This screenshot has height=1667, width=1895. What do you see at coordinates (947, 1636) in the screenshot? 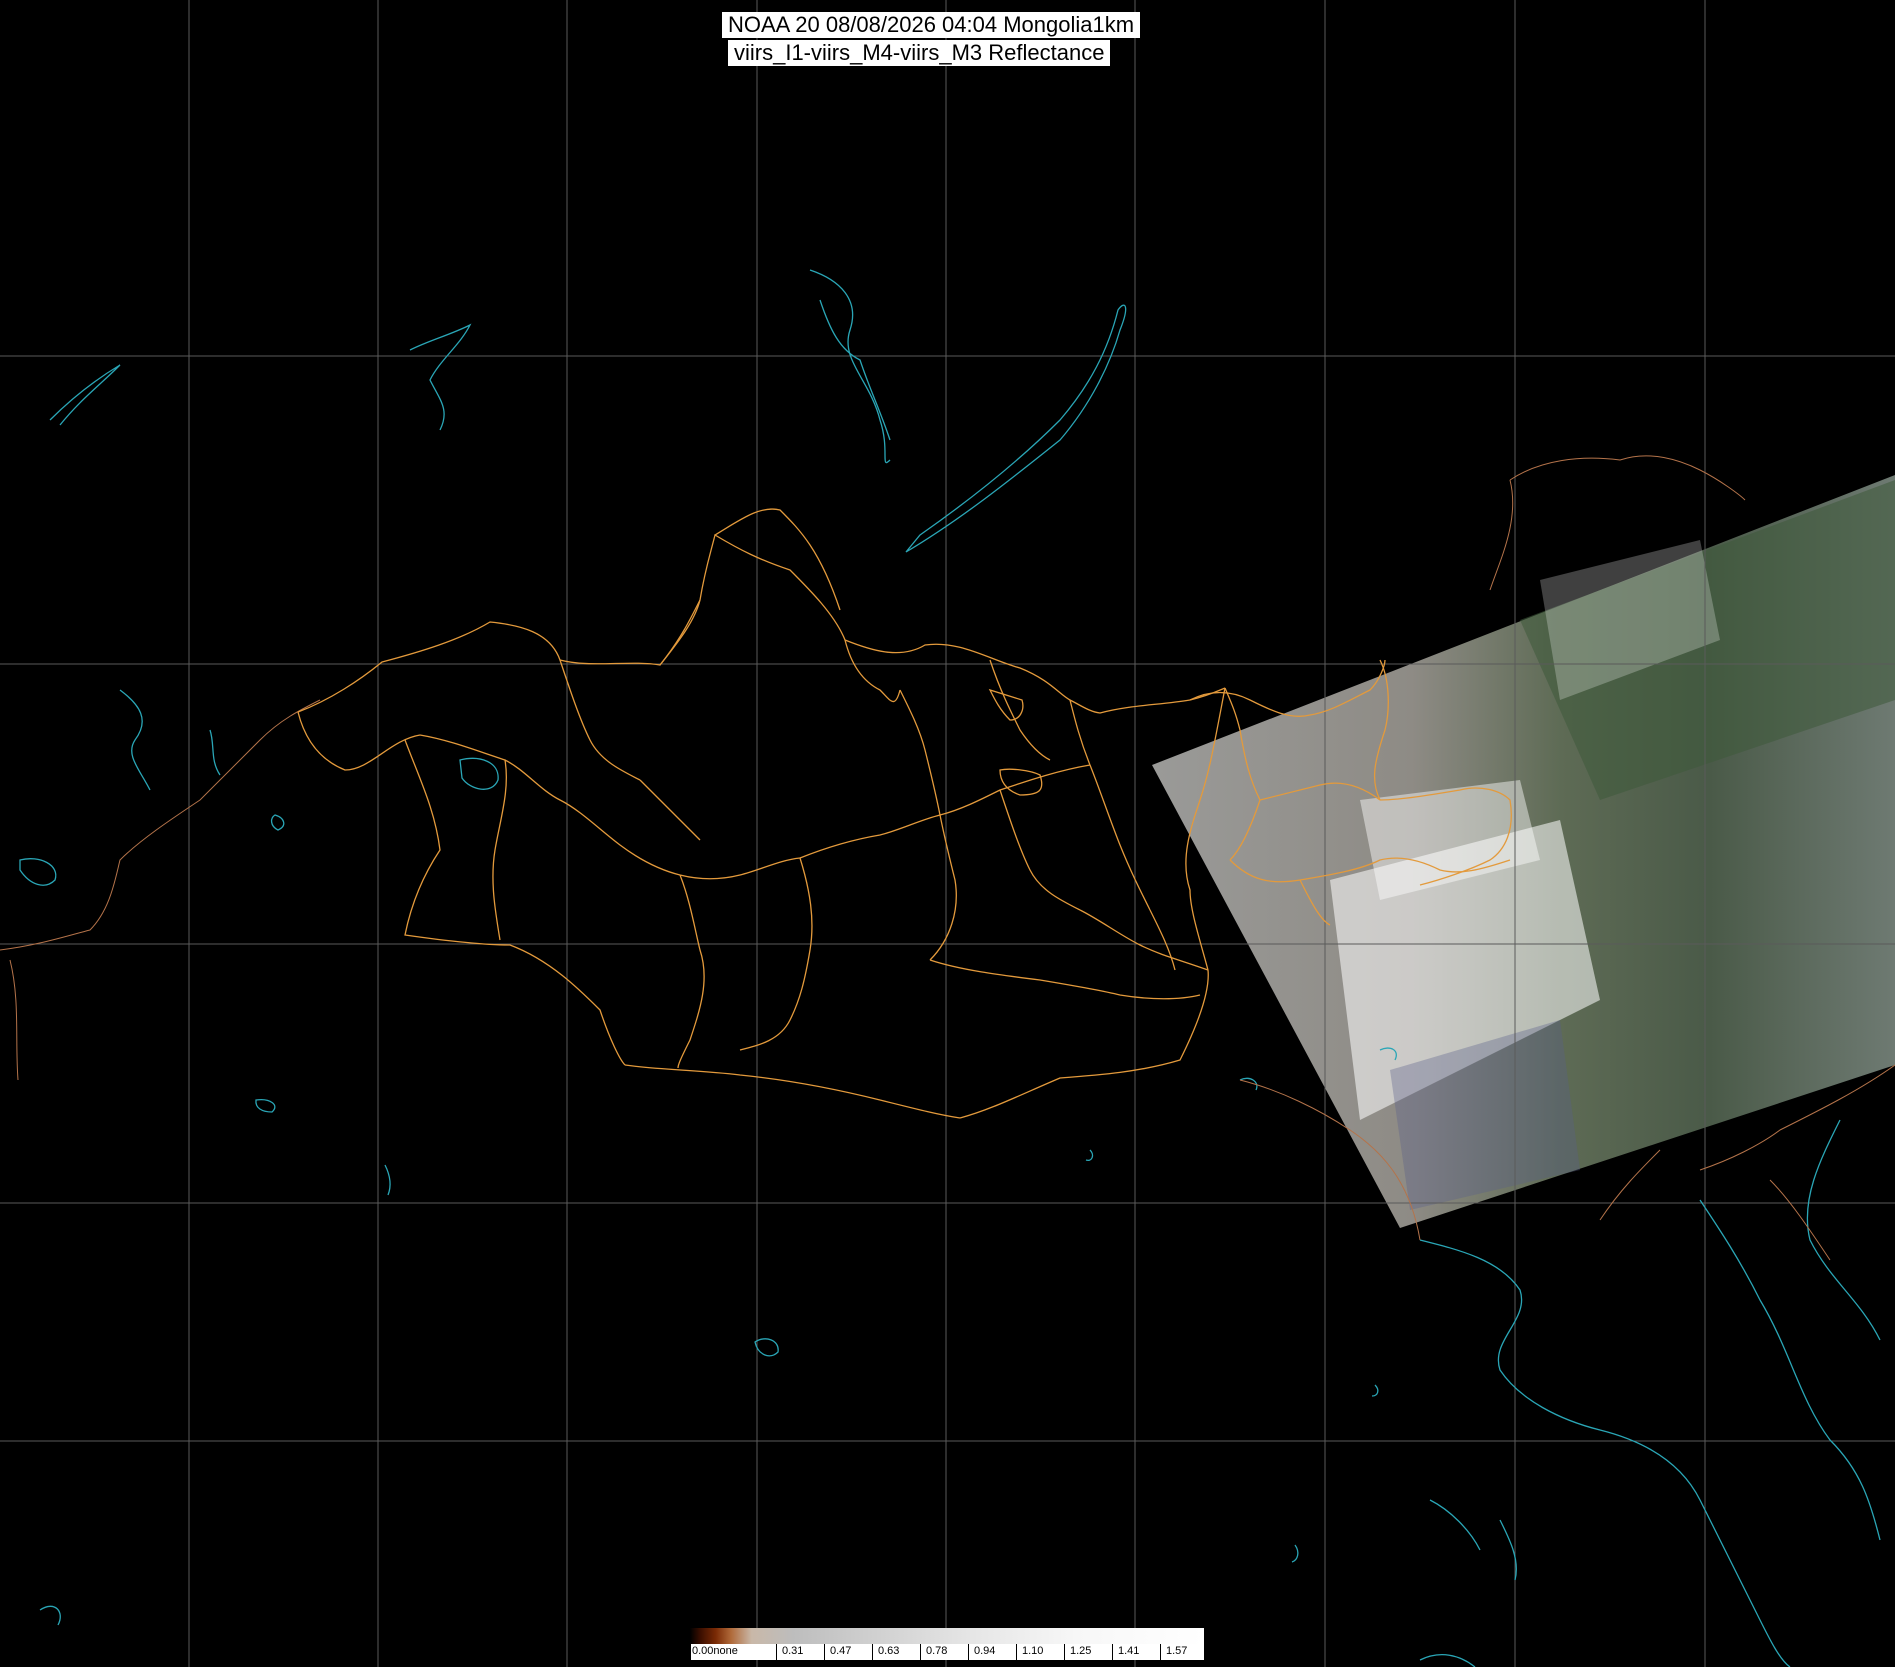
I see `colorbar-ramp` at bounding box center [947, 1636].